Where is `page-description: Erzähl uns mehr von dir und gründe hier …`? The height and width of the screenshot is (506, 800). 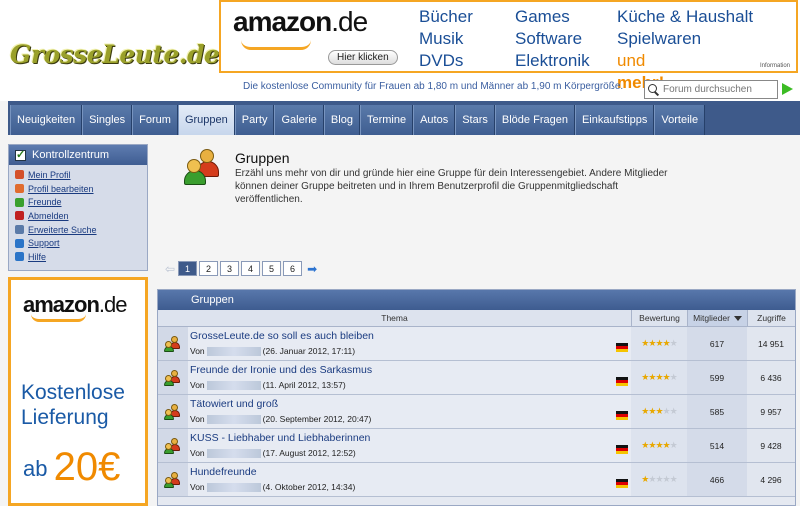
page-description: Erzähl uns mehr von dir und gründe hier … is located at coordinates (451, 186).